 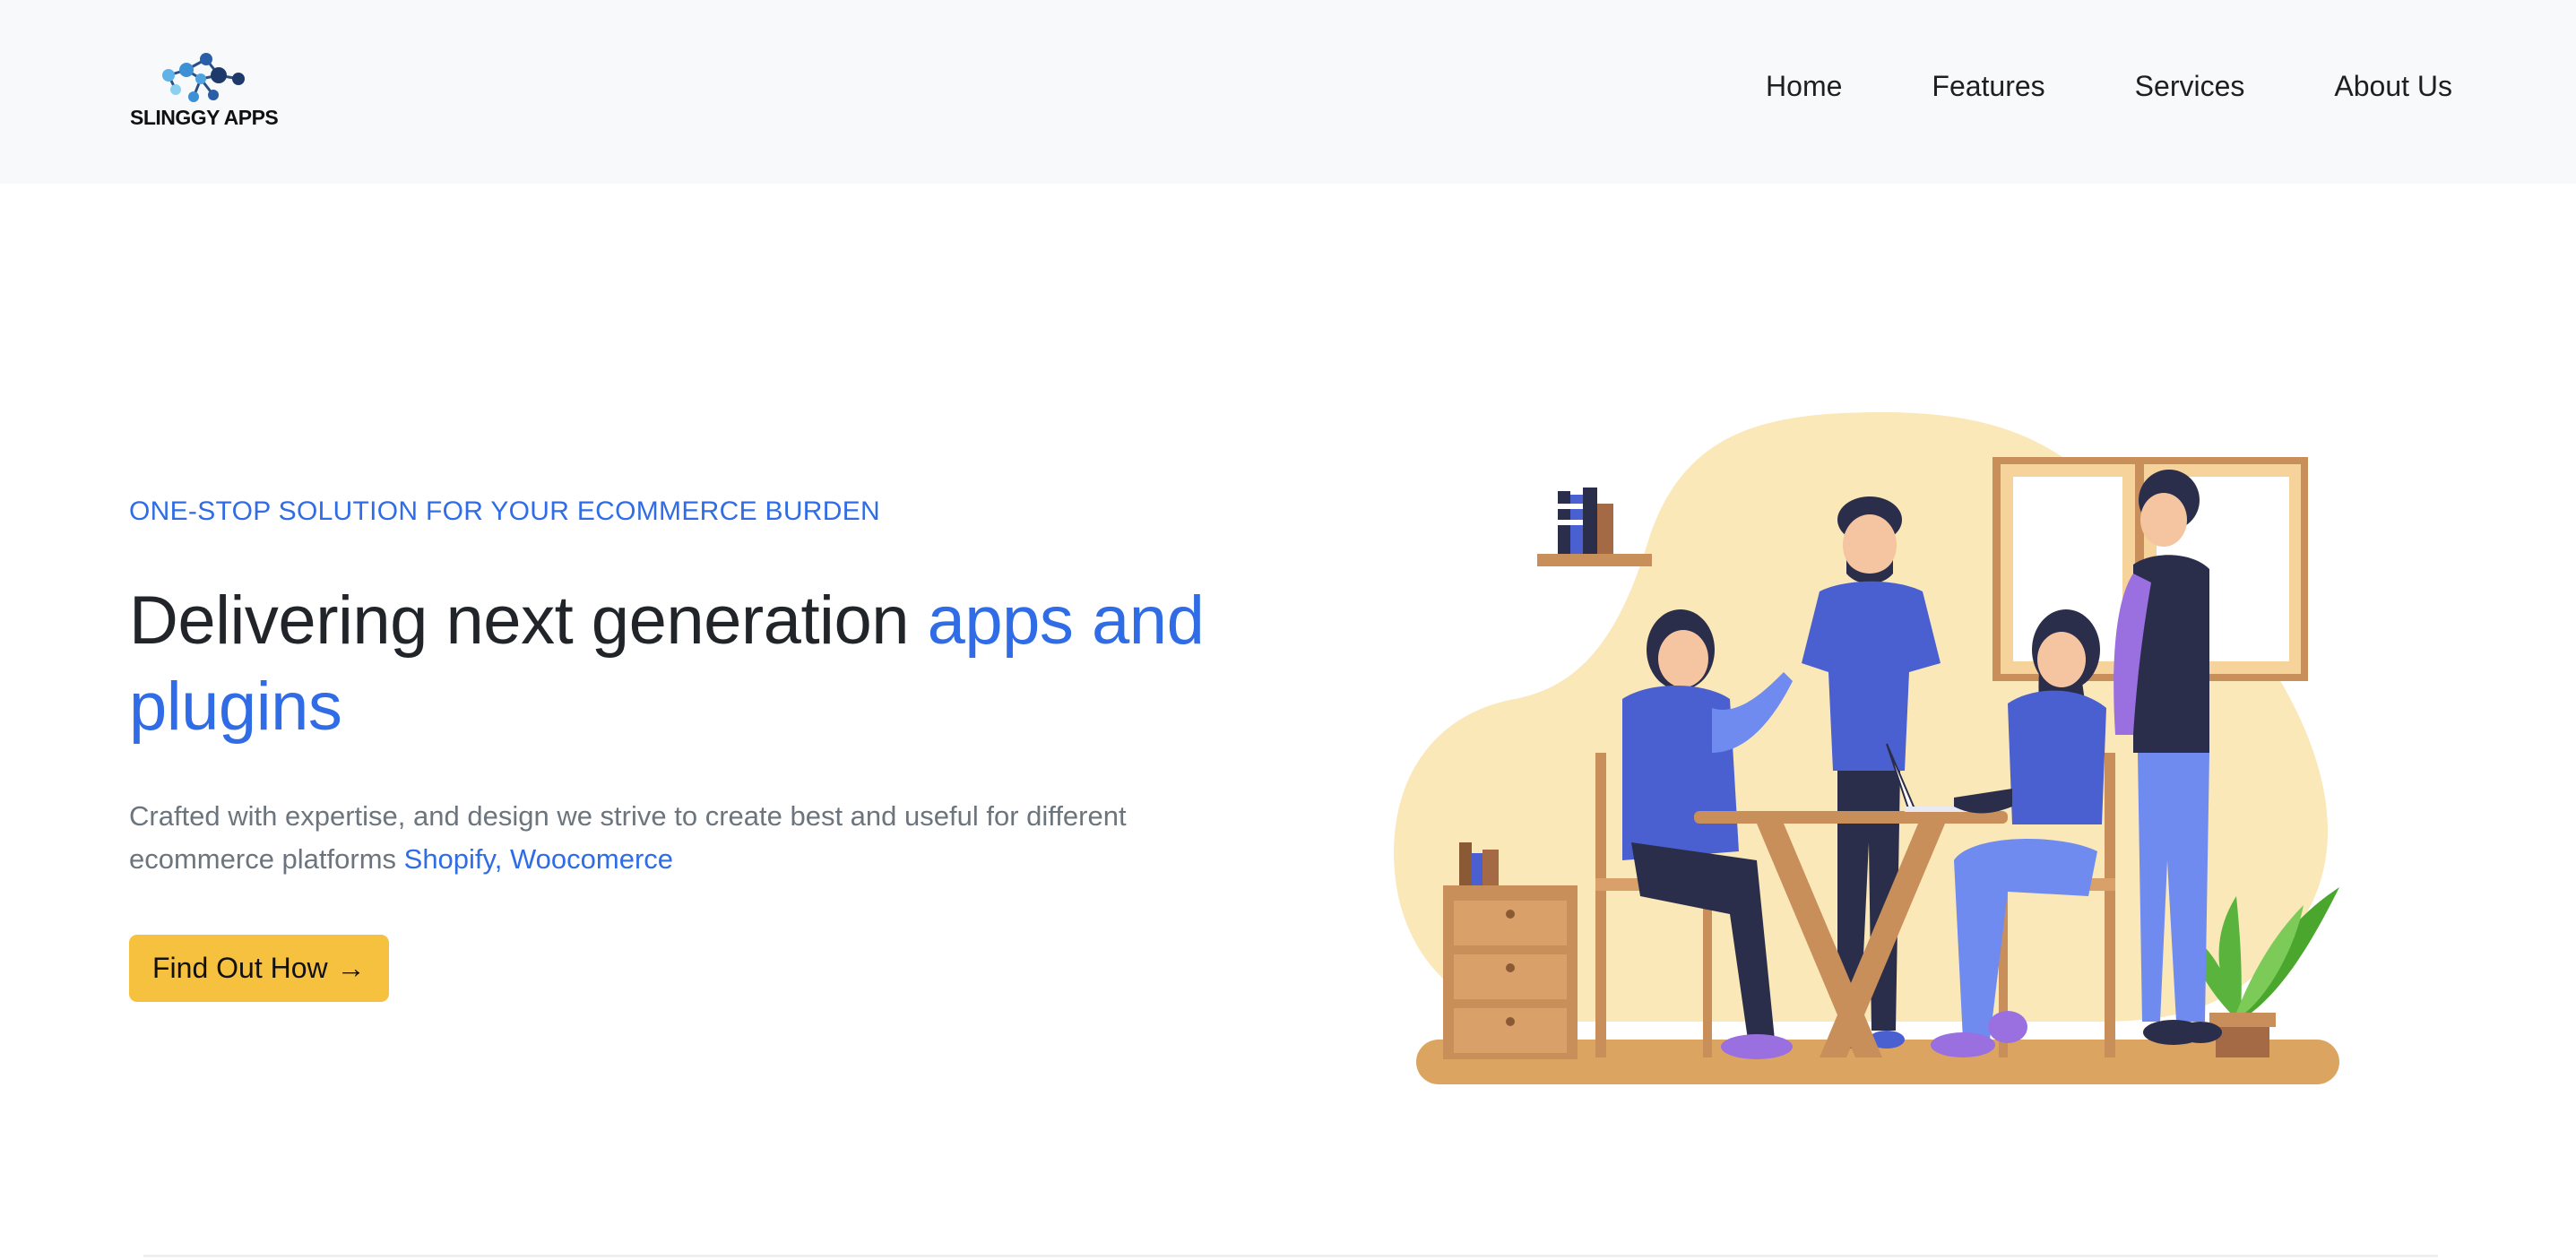 I want to click on nav-item-about-us: About Us, so click(x=2393, y=86).